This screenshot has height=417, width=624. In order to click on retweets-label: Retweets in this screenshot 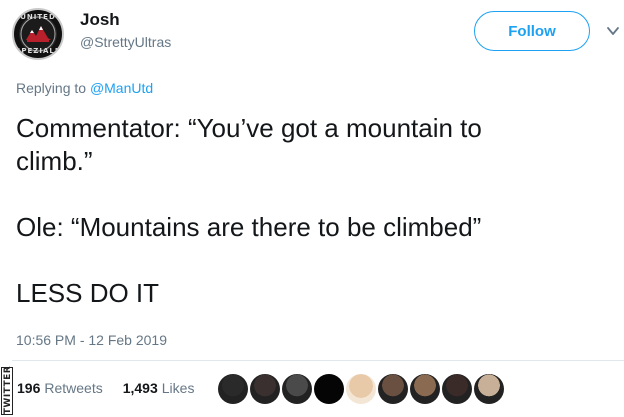, I will do `click(73, 388)`.